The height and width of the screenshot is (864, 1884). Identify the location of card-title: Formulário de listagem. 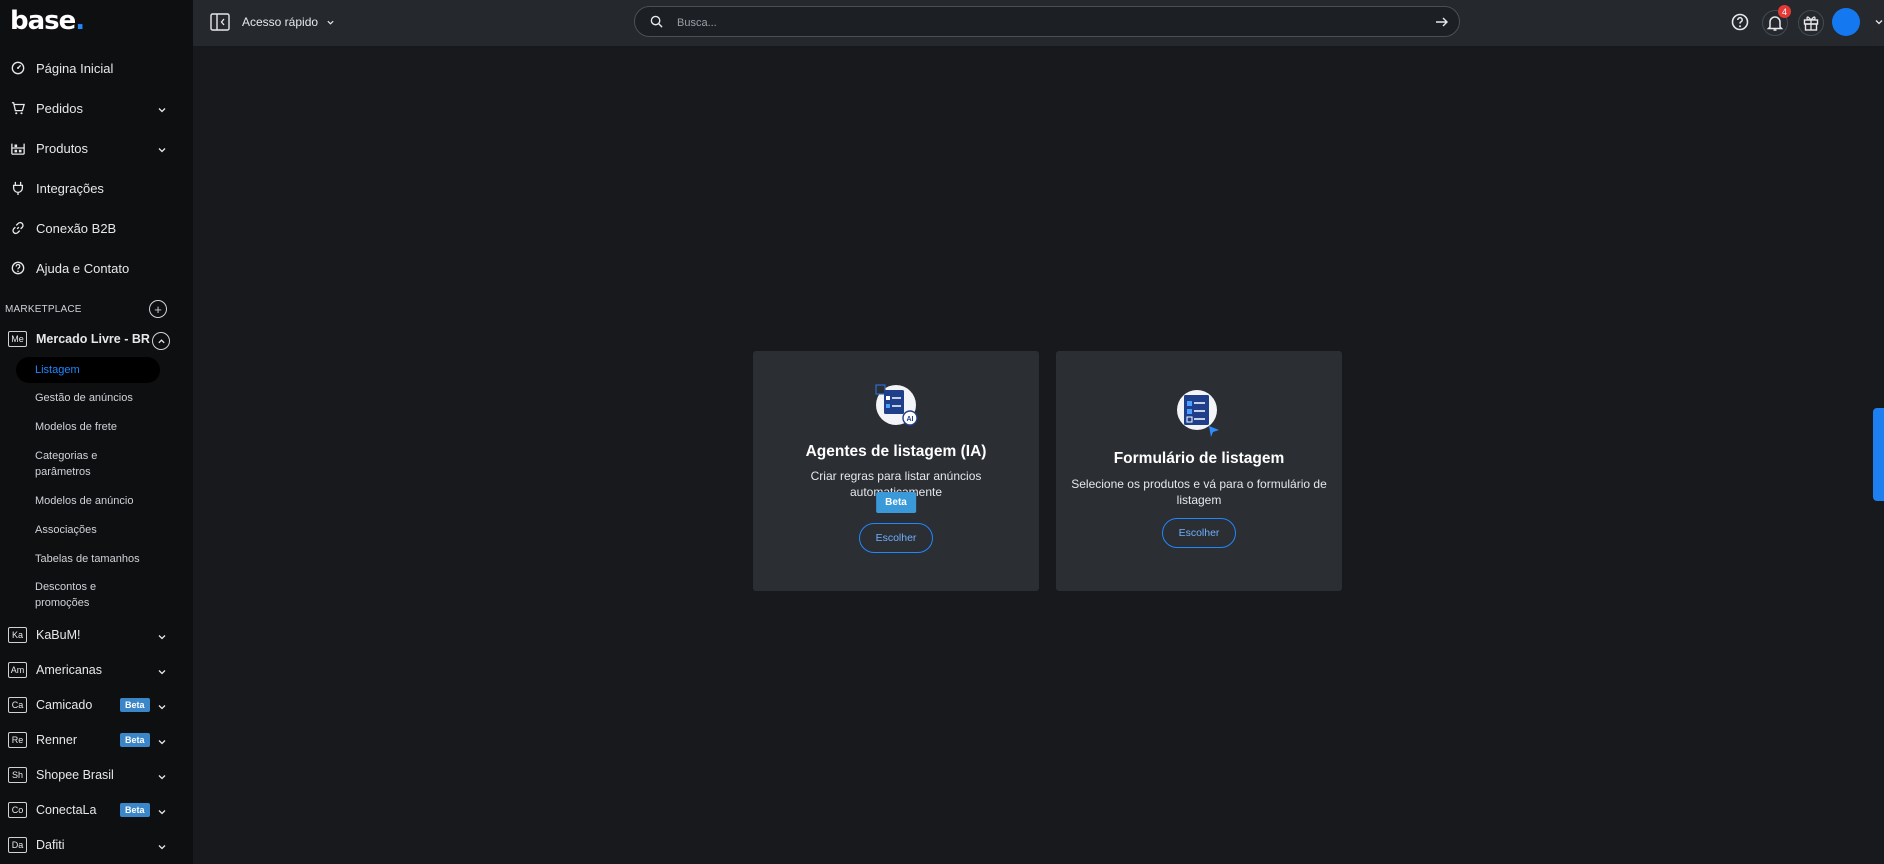
(1199, 458).